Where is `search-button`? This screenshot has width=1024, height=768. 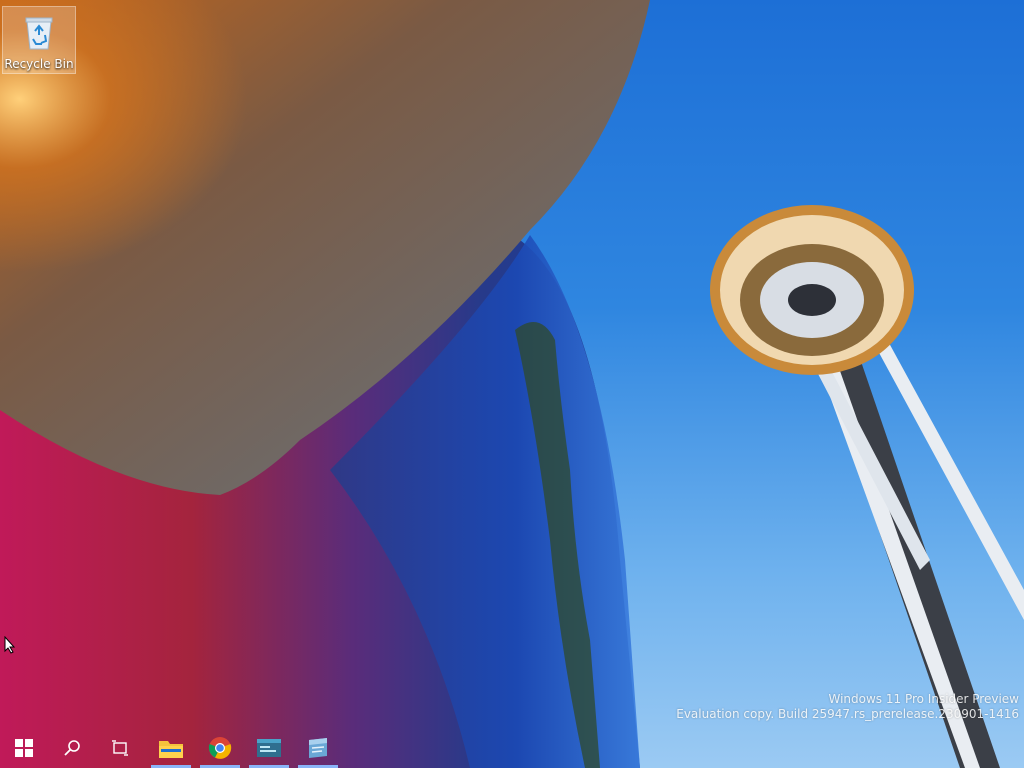
search-button is located at coordinates (72, 748).